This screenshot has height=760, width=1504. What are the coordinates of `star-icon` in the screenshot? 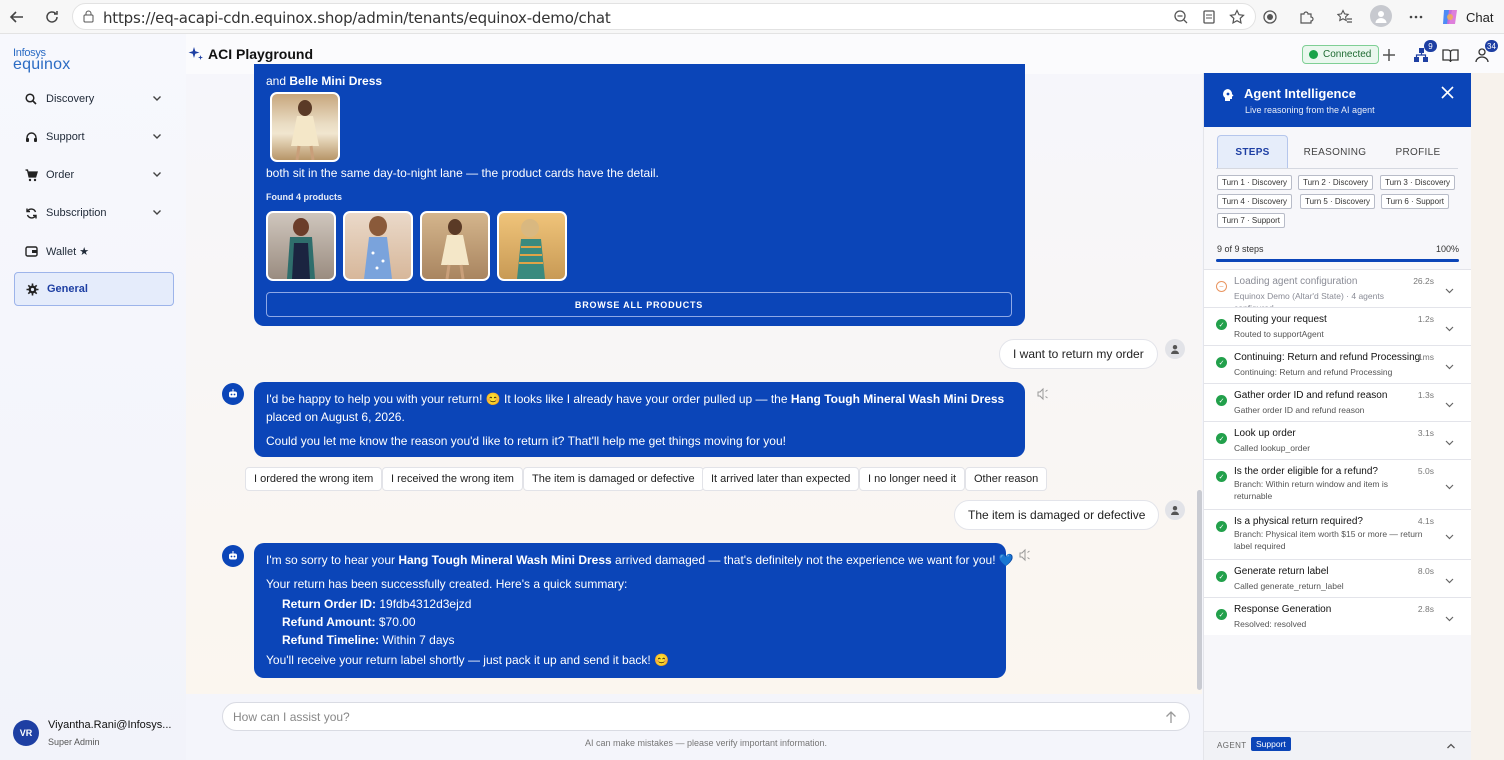 It's located at (1237, 17).